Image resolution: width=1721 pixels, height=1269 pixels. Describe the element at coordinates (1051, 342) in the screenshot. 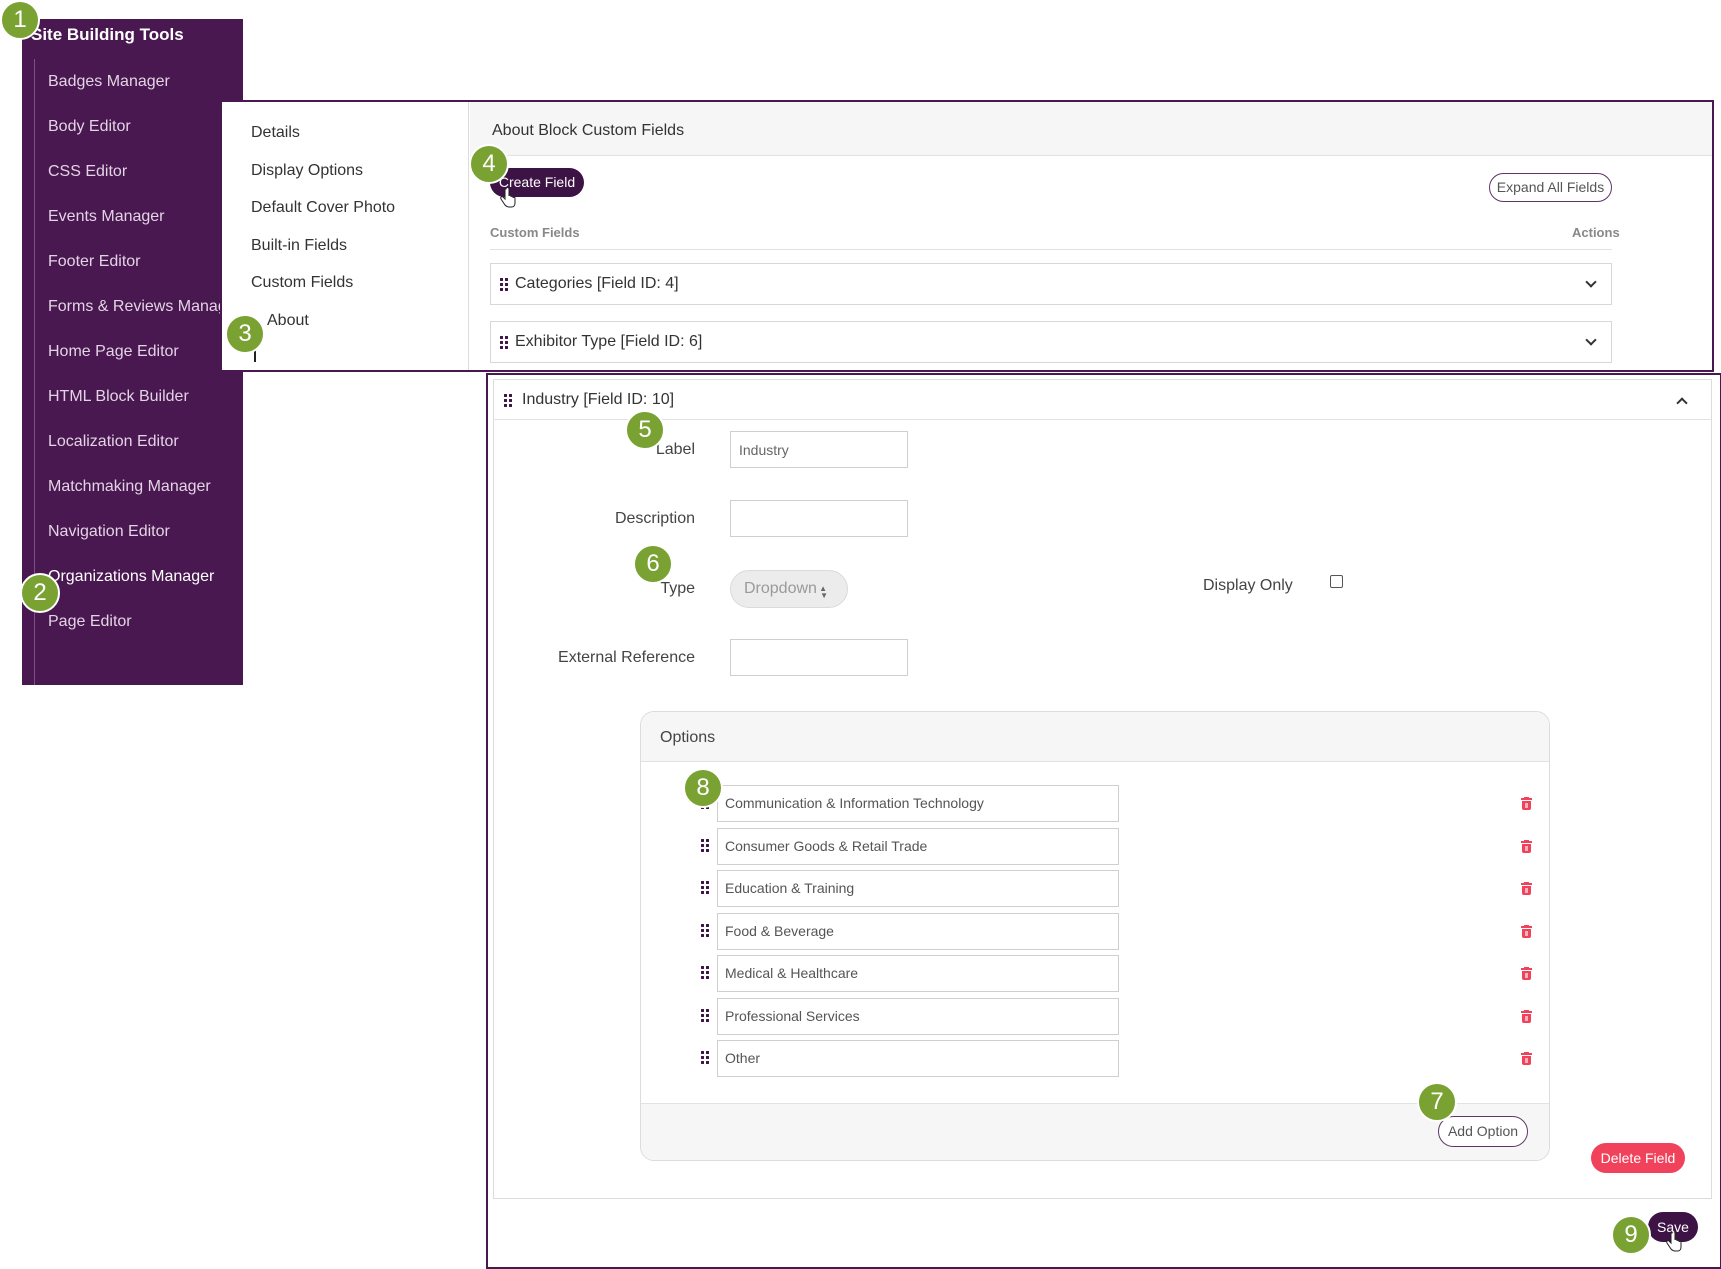

I see `field-row-exhibitor-type: Exhibitor Type [Field ID: 6]` at that location.